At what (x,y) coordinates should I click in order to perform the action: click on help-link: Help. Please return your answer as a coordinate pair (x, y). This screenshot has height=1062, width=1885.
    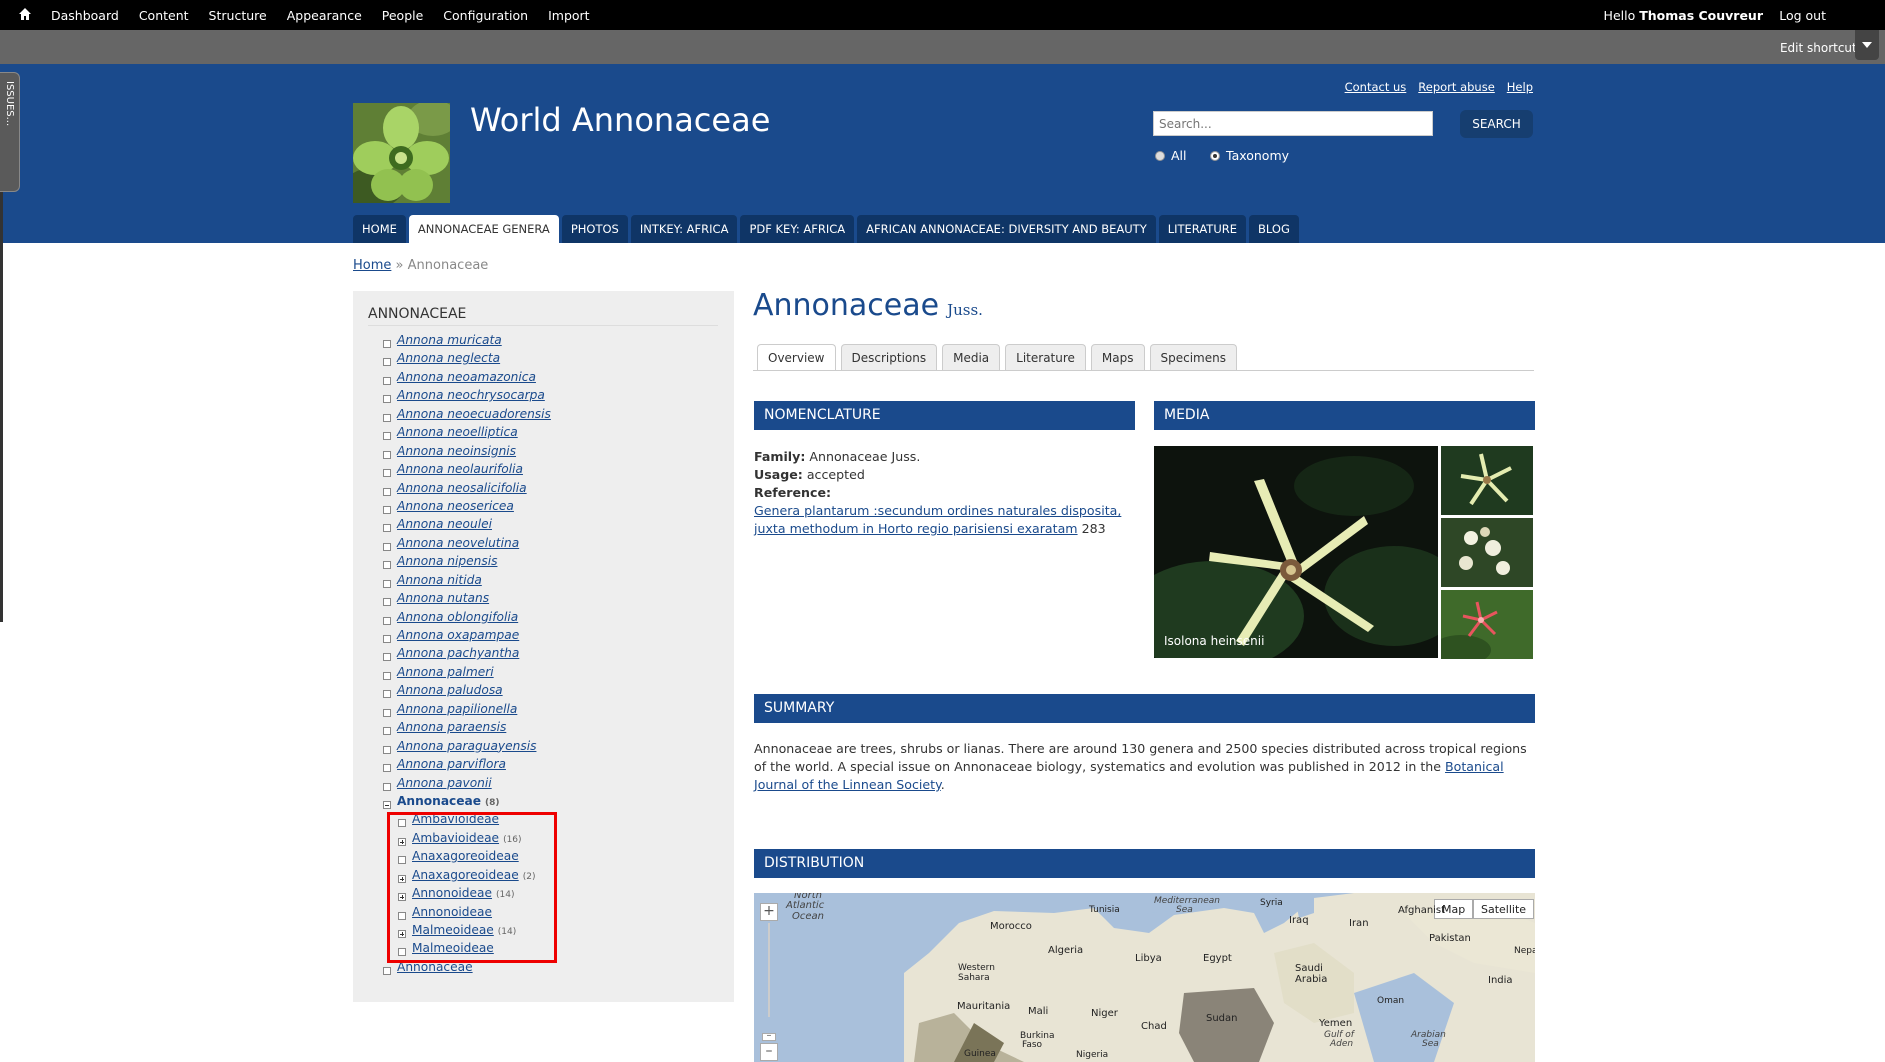
    Looking at the image, I should click on (1520, 87).